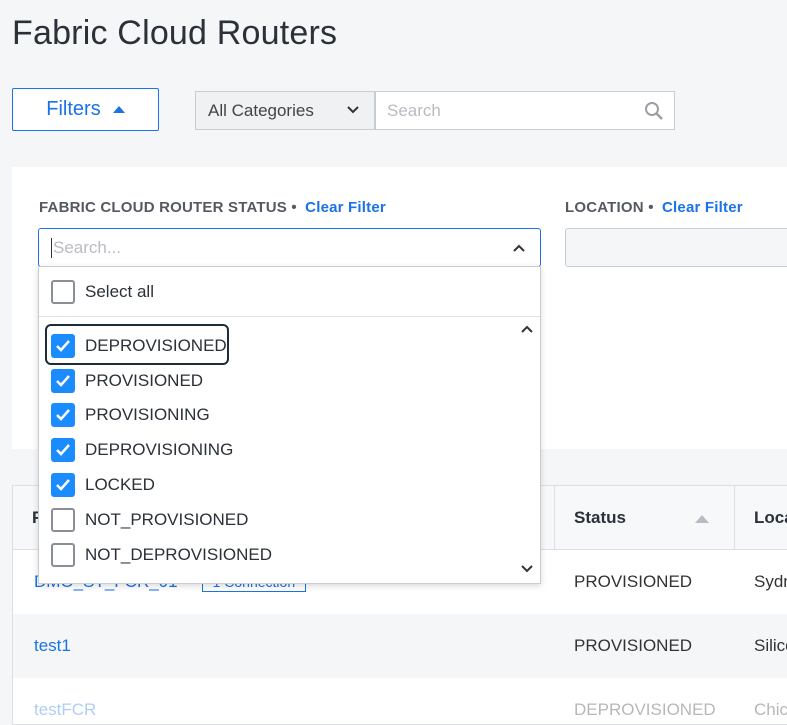 Image resolution: width=787 pixels, height=725 pixels. What do you see at coordinates (676, 247) in the screenshot?
I see `location-filter-input` at bounding box center [676, 247].